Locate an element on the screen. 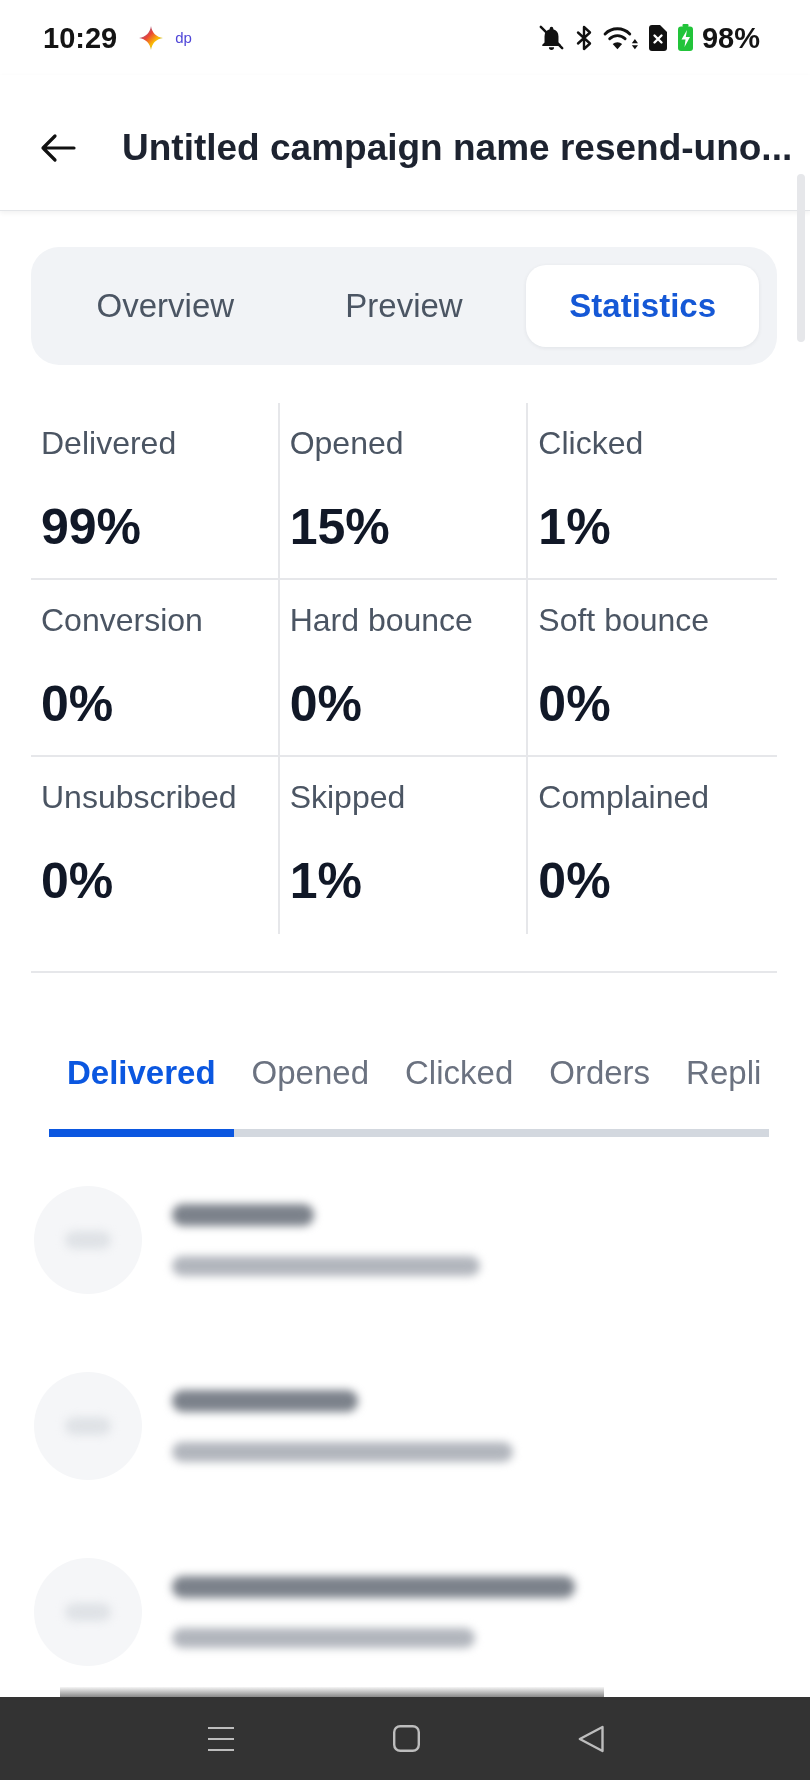 This screenshot has height=1780, width=810. view-tab: Overview is located at coordinates (165, 306).